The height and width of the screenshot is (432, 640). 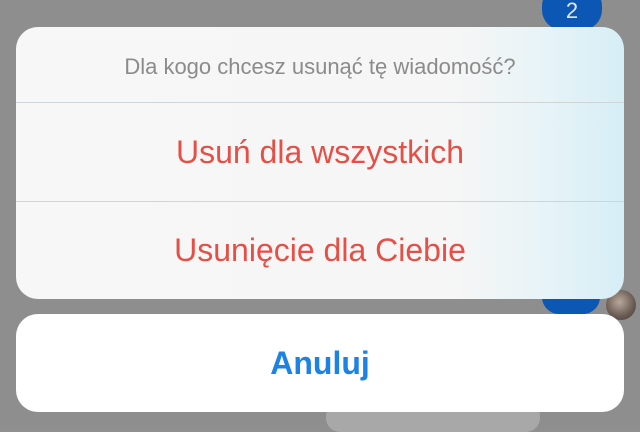 What do you see at coordinates (572, 11) in the screenshot?
I see `chat-message-text: 2` at bounding box center [572, 11].